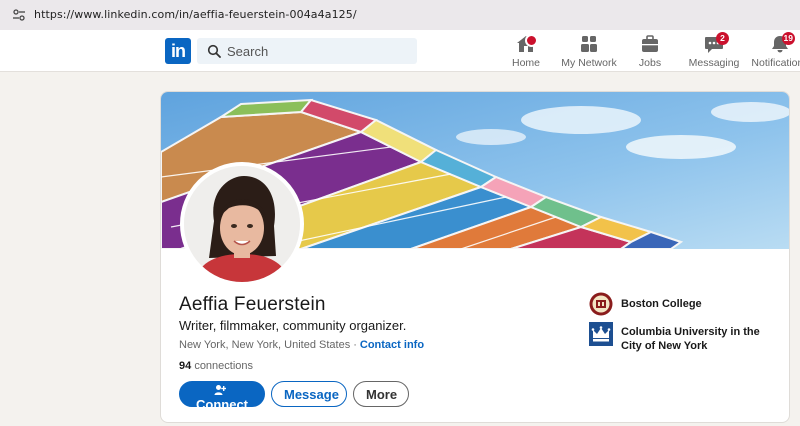 The width and height of the screenshot is (800, 426). What do you see at coordinates (525, 63) in the screenshot?
I see `nav-label: Home` at bounding box center [525, 63].